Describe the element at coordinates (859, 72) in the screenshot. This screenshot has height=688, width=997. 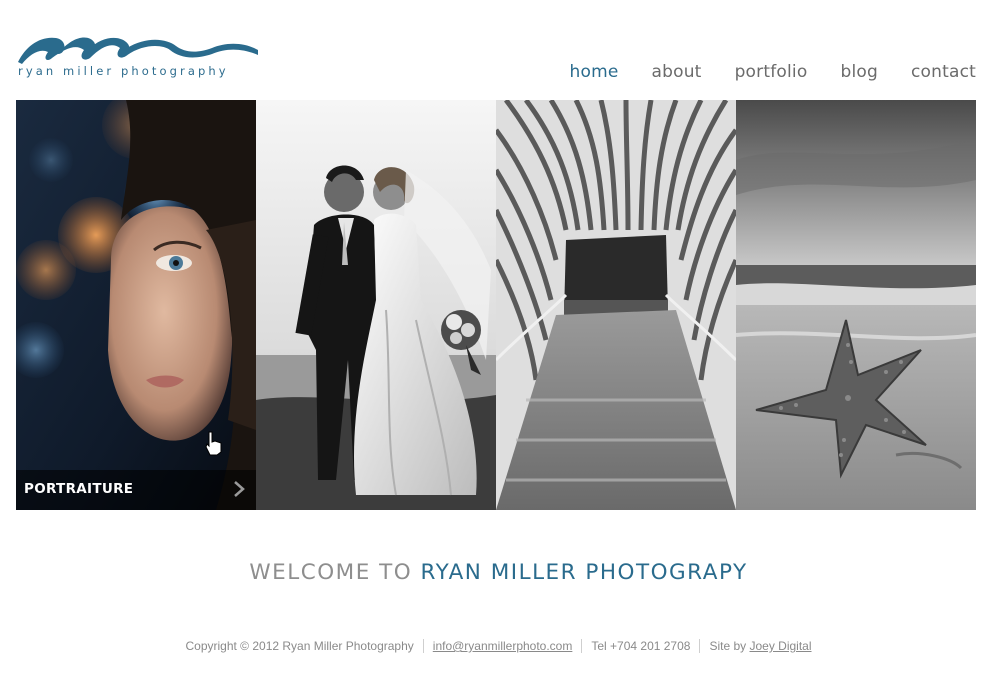
I see `nav-item-blog: blog` at that location.